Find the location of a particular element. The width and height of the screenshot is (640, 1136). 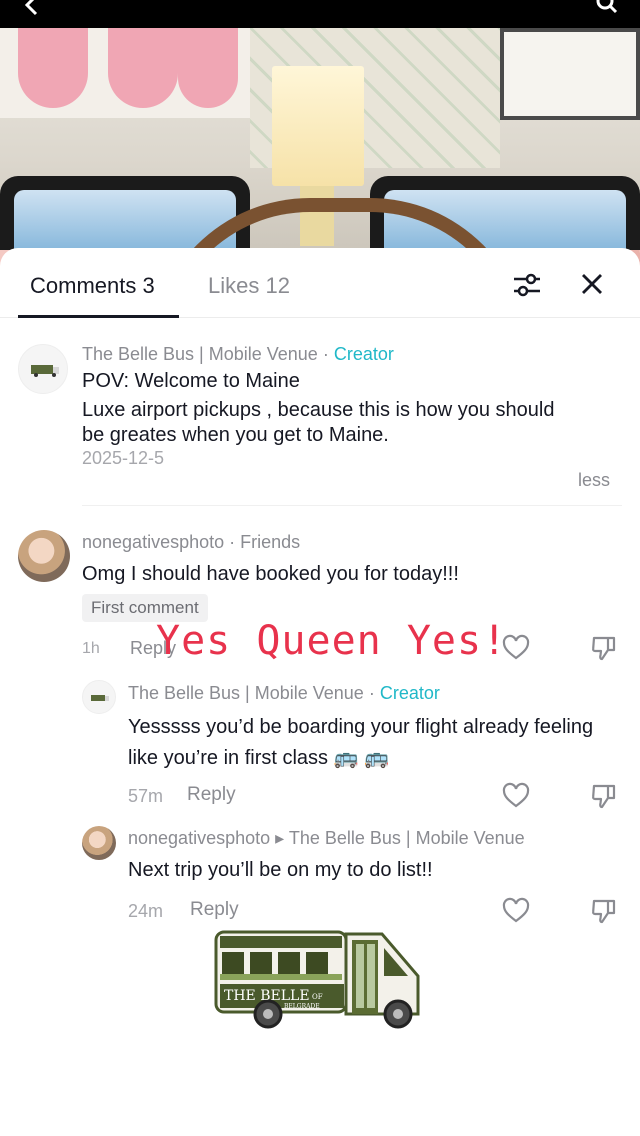

comment-time: 1h is located at coordinates (91, 648).